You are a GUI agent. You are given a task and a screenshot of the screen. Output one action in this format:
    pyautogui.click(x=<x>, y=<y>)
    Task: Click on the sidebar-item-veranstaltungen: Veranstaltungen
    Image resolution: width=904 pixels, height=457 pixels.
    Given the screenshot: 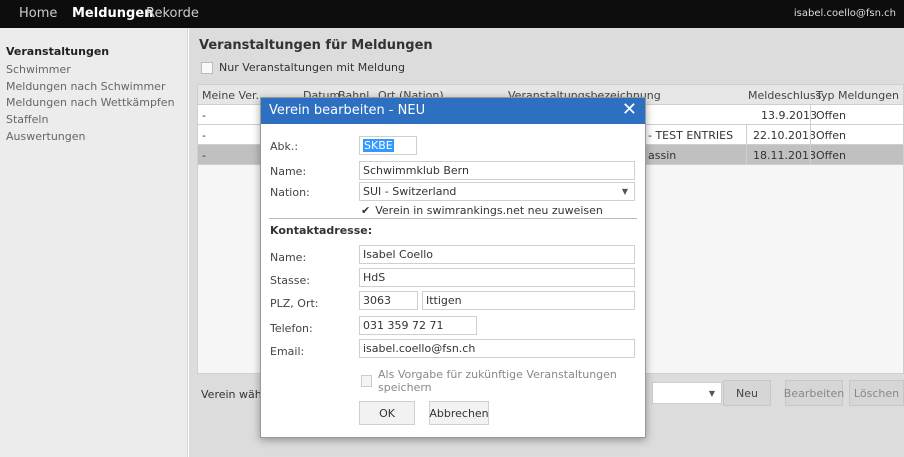 What is the action you would take?
    pyautogui.click(x=57, y=51)
    